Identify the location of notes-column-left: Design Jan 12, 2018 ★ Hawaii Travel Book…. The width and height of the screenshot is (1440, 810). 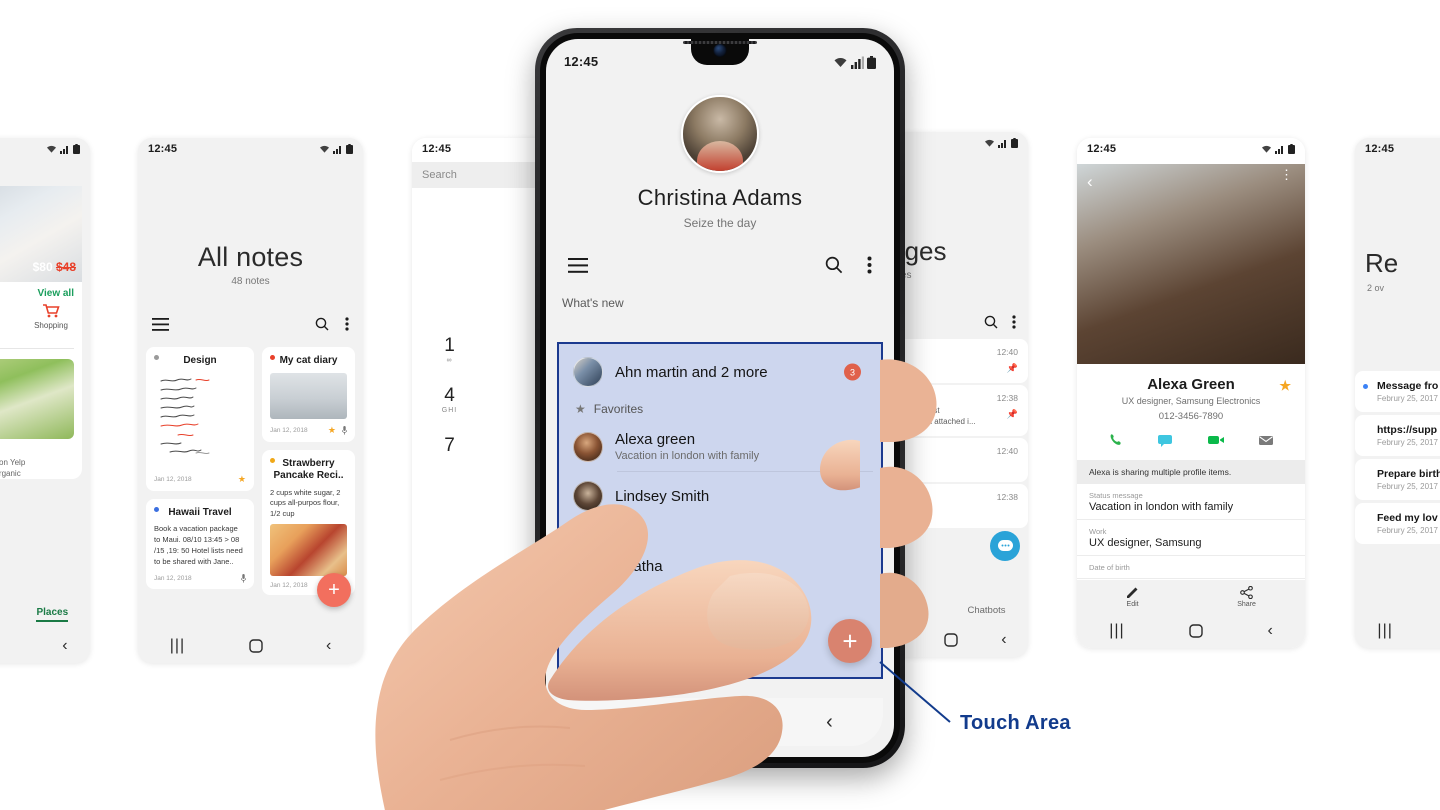
(200, 471).